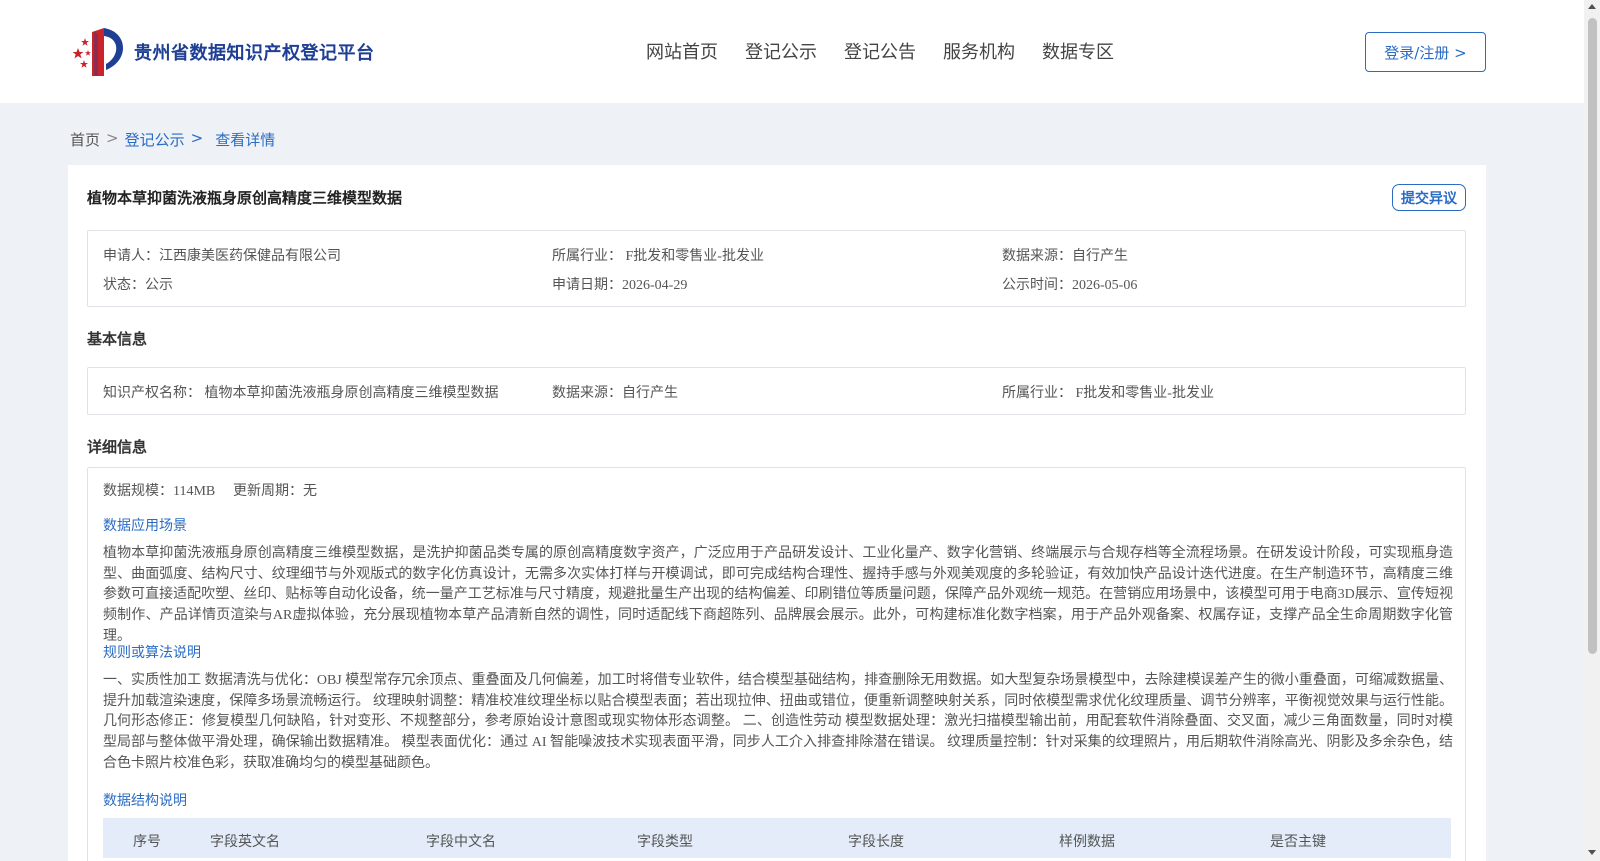 The image size is (1600, 861). What do you see at coordinates (1425, 52) in the screenshot?
I see `login-register-button: 登录/注册 >` at bounding box center [1425, 52].